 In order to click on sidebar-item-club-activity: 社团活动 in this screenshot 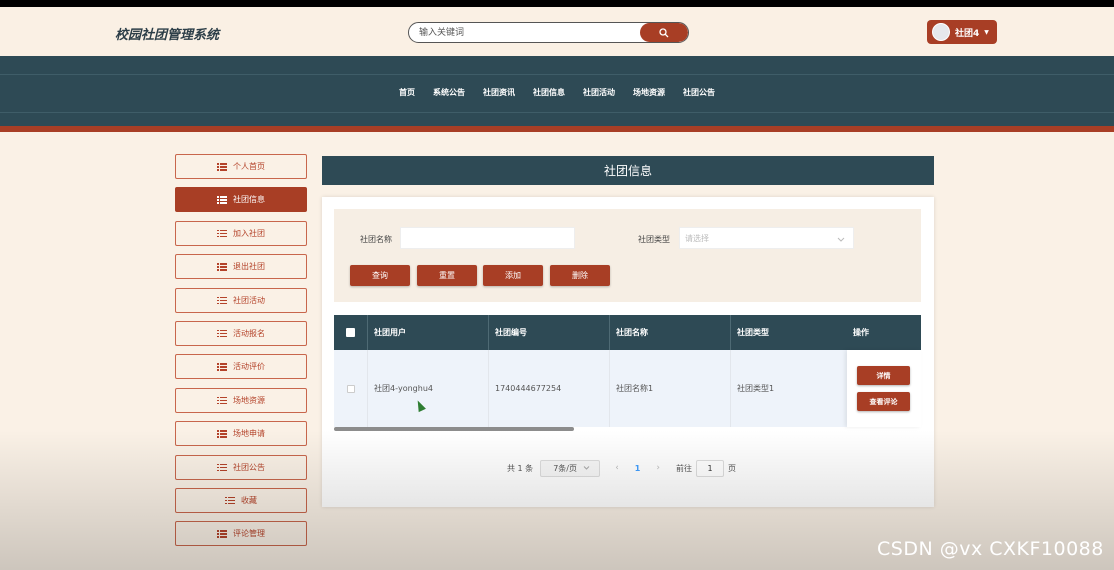, I will do `click(241, 300)`.